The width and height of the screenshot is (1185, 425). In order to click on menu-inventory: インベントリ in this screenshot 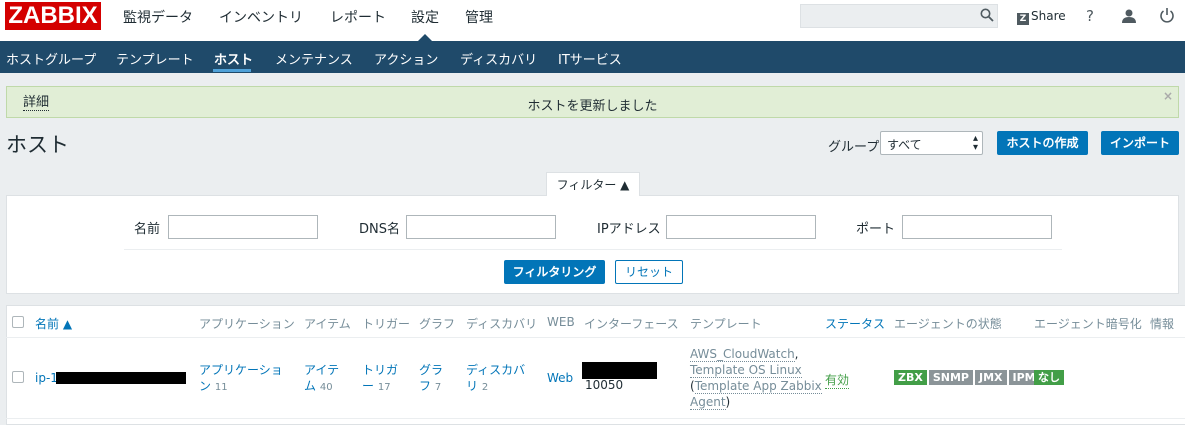, I will do `click(261, 17)`.